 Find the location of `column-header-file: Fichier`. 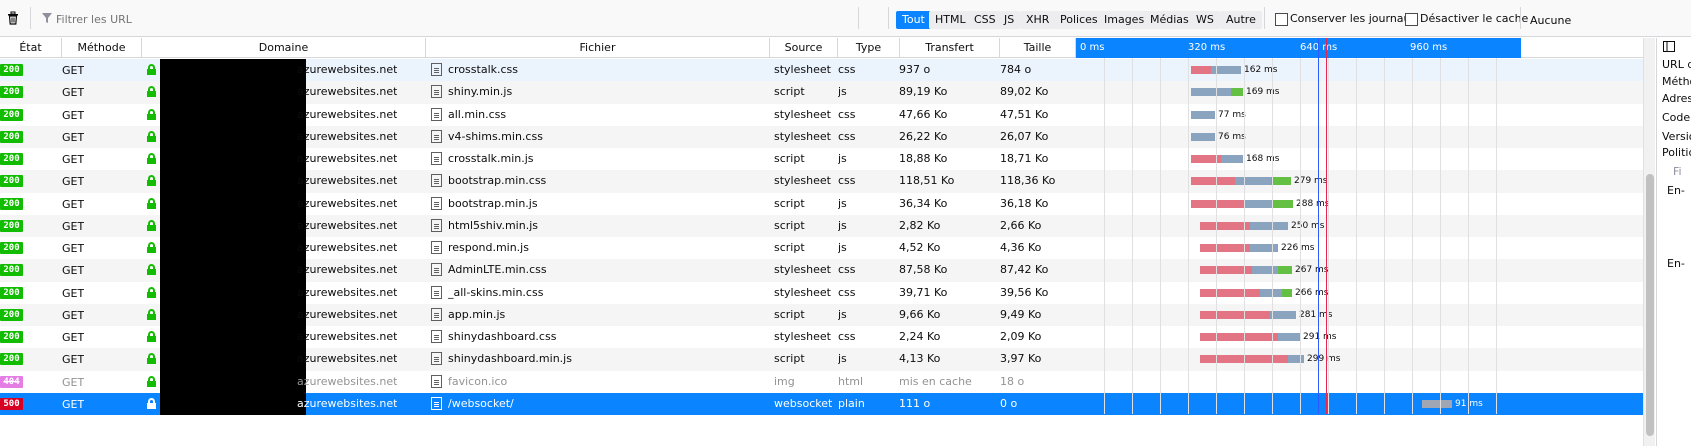

column-header-file: Fichier is located at coordinates (598, 48).